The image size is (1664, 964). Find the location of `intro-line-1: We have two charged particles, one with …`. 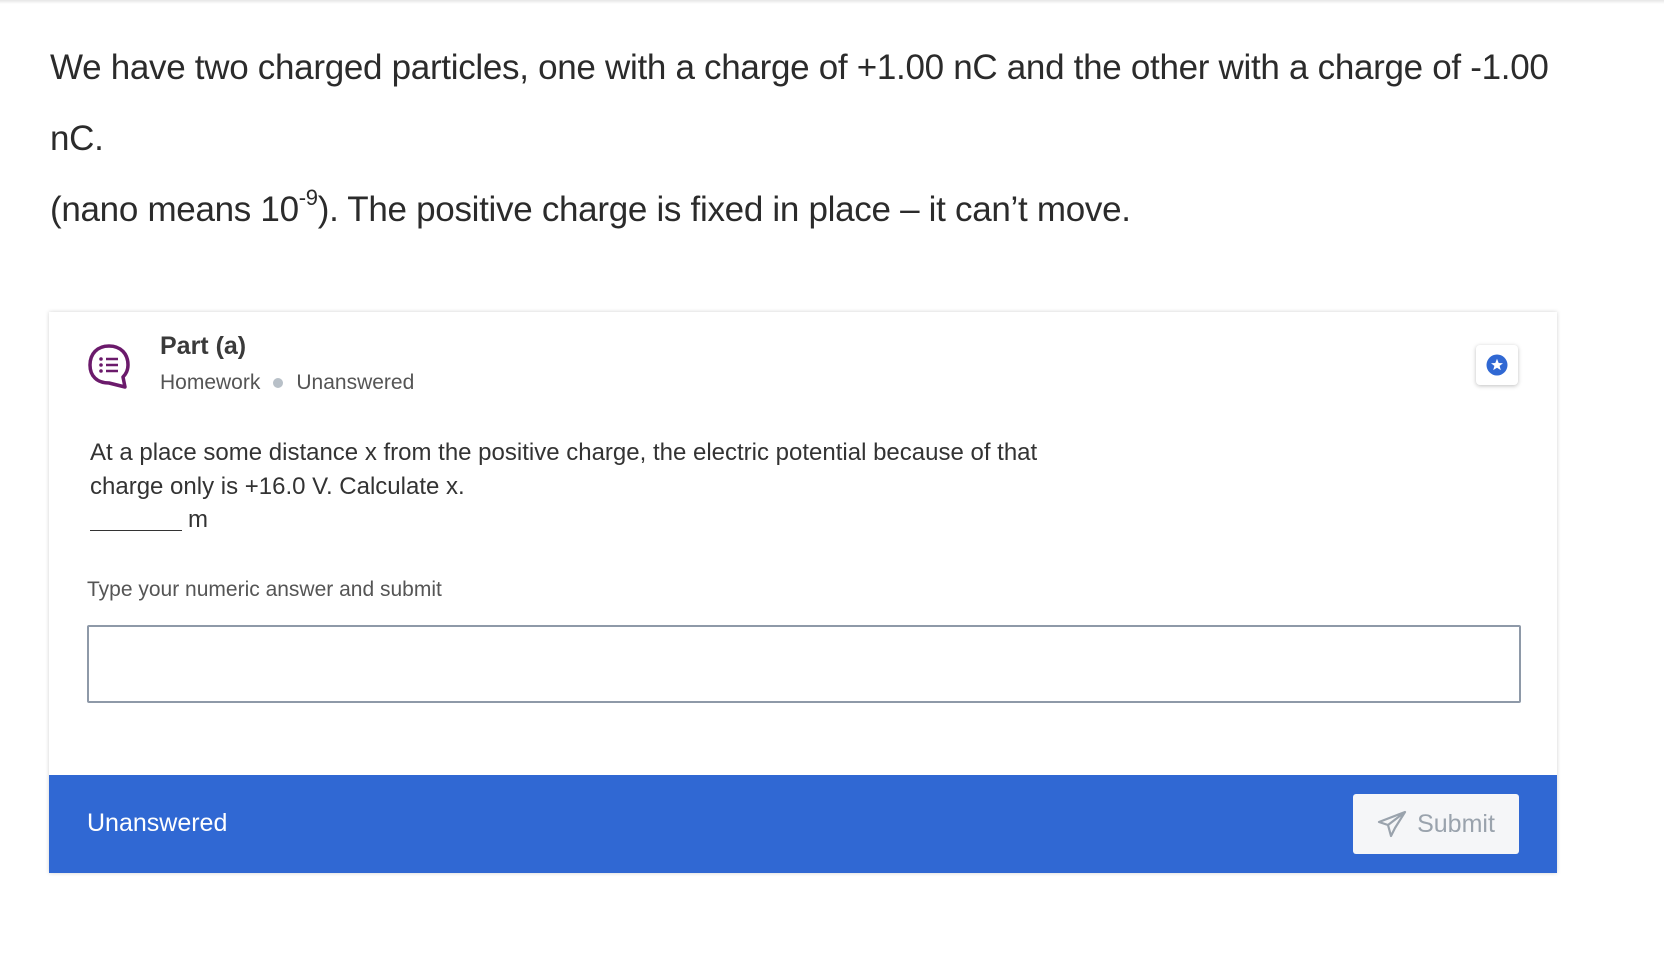

intro-line-1: We have two charged particles, one with … is located at coordinates (799, 103).